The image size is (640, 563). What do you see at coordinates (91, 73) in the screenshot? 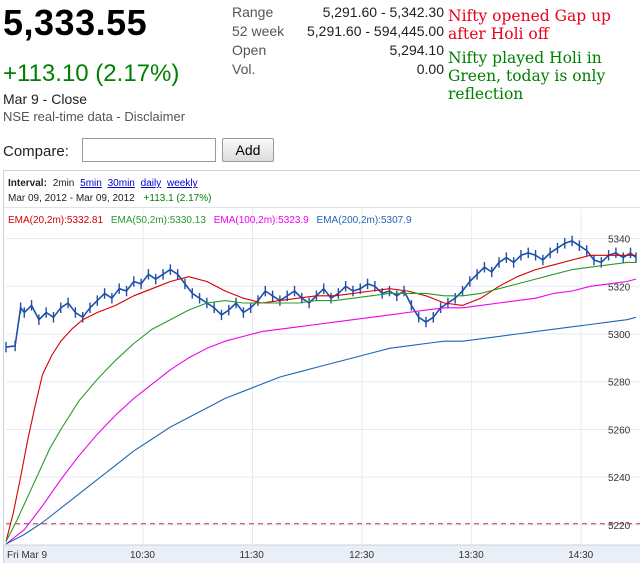
I see `price-change: +113.10 (2.17%)` at bounding box center [91, 73].